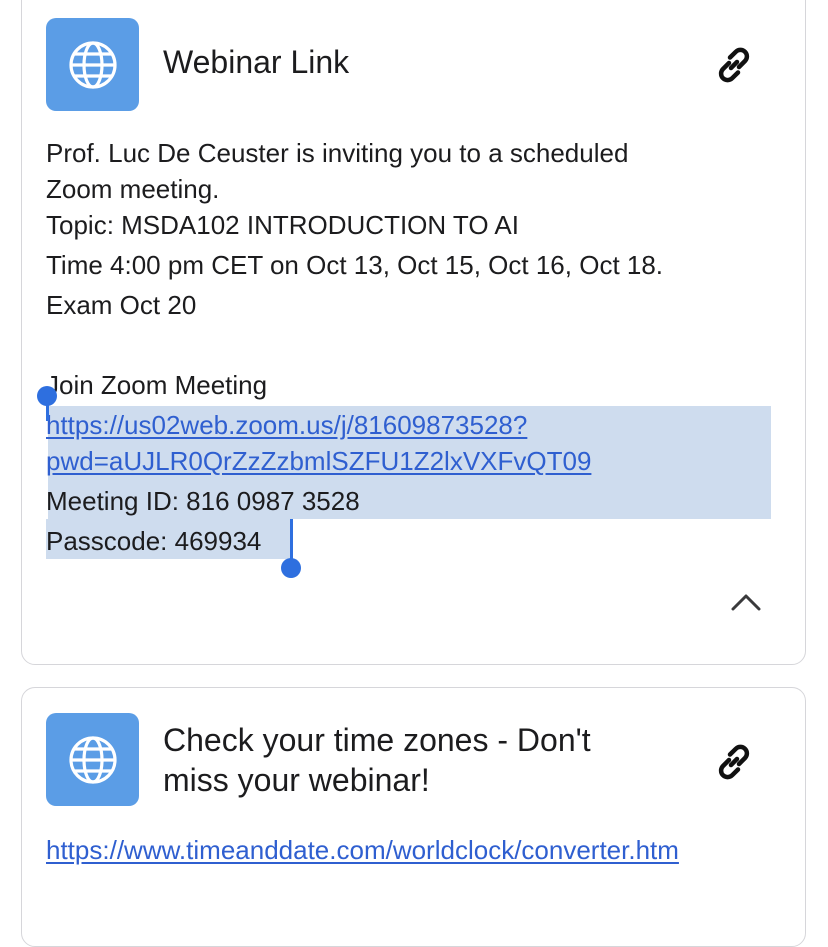  What do you see at coordinates (256, 62) in the screenshot?
I see `card-title: Webinar Link` at bounding box center [256, 62].